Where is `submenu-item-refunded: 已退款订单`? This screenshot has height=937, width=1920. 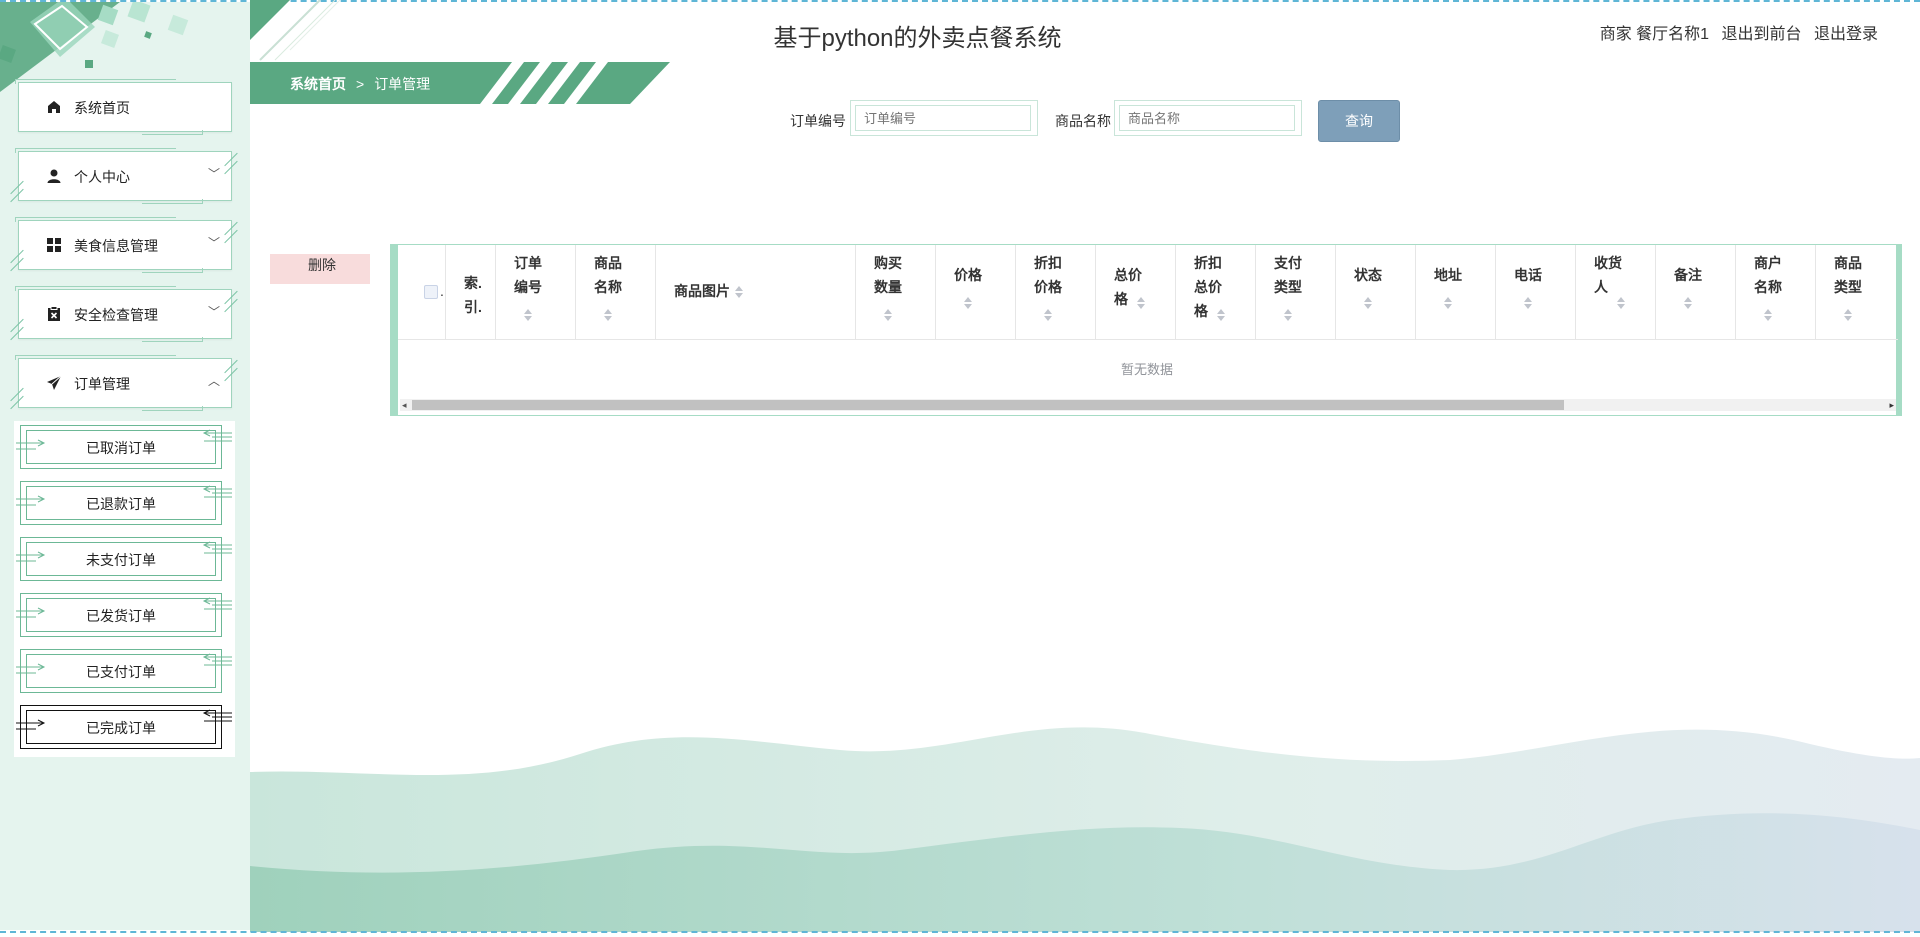
submenu-item-refunded: 已退款订单 is located at coordinates (124, 503).